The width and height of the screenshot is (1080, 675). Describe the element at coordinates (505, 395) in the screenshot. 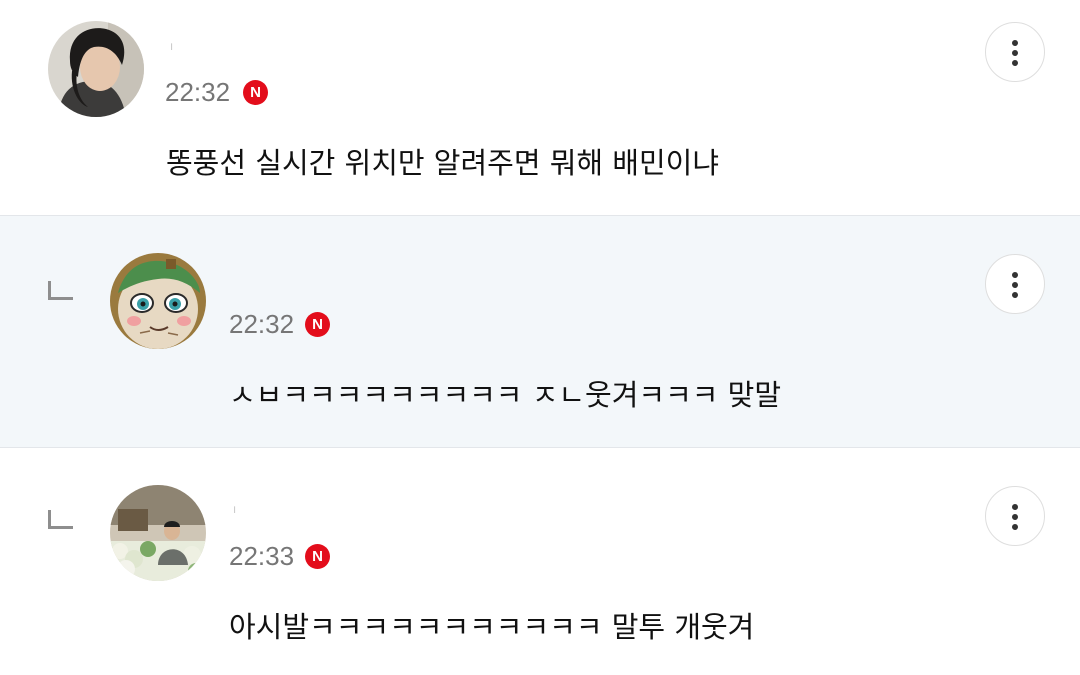

I see `comment-text: ㅅㅂㅋㅋㅋㅋㅋㅋㅋㅋㅋ ㅈㄴ웃겨ㅋㅋㅋ 맞말` at that location.